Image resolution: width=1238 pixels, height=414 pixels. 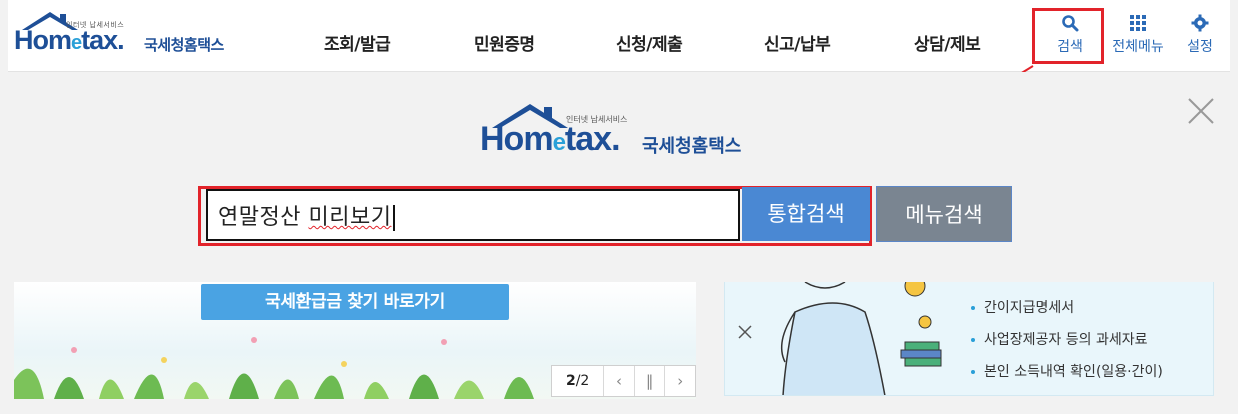 I want to click on list-item: 간이지급명세서, so click(x=1067, y=308).